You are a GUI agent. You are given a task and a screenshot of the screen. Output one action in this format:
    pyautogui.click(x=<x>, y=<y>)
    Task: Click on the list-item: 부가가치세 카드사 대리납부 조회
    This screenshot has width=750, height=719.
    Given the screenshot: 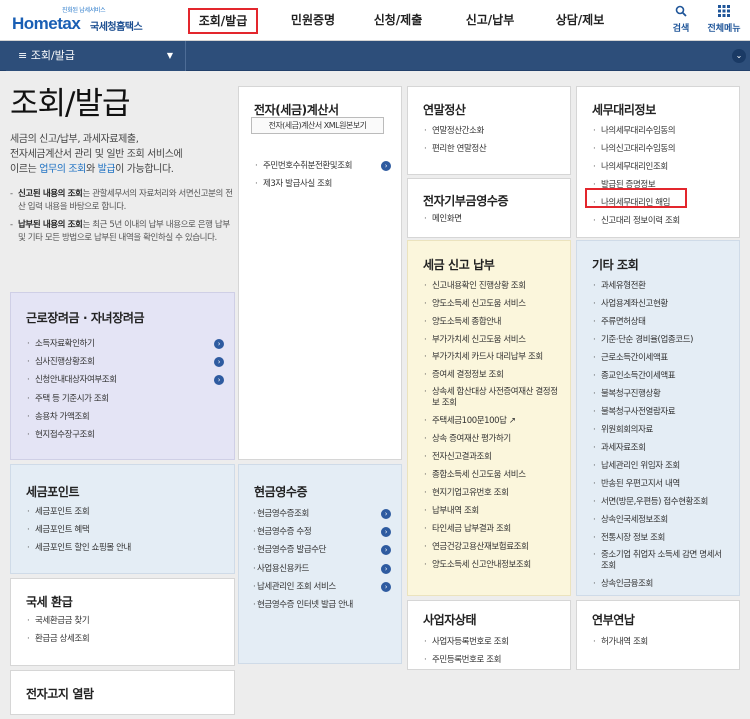 What is the action you would take?
    pyautogui.click(x=492, y=357)
    